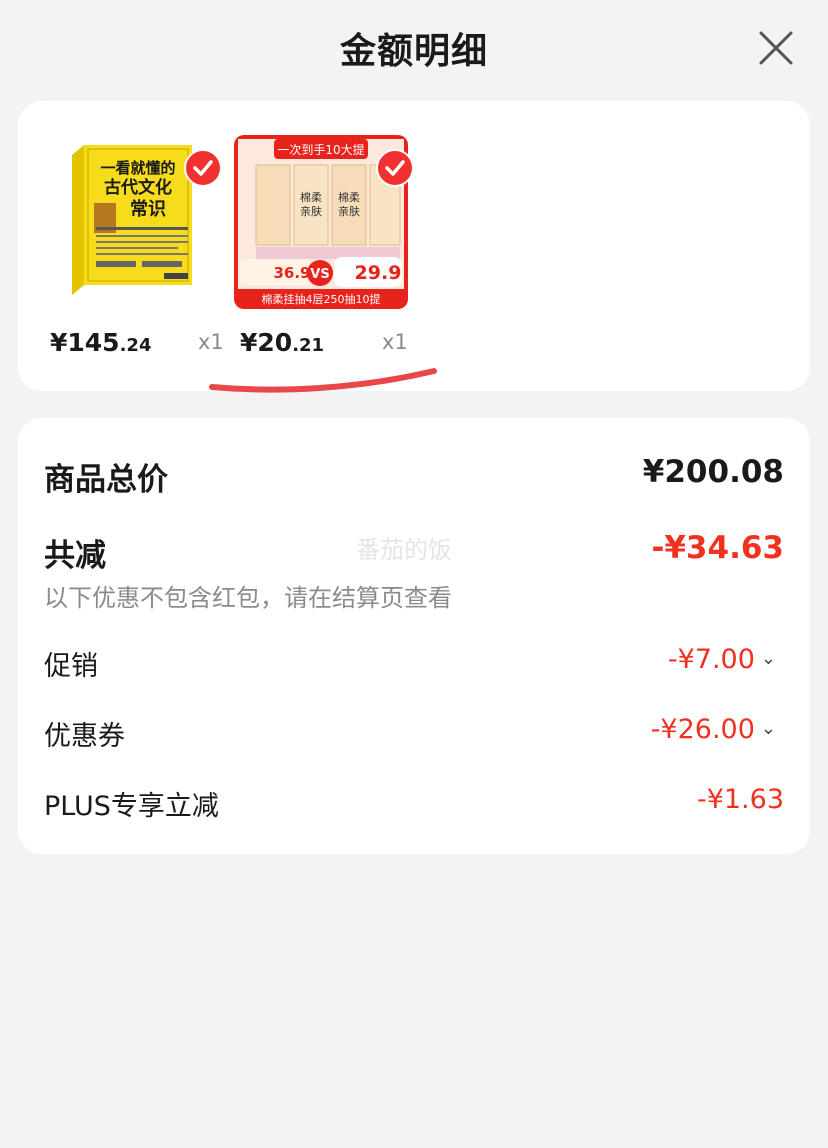 This screenshot has height=1148, width=828. Describe the element at coordinates (84, 736) in the screenshot. I see `coupon-label: 优惠券` at that location.